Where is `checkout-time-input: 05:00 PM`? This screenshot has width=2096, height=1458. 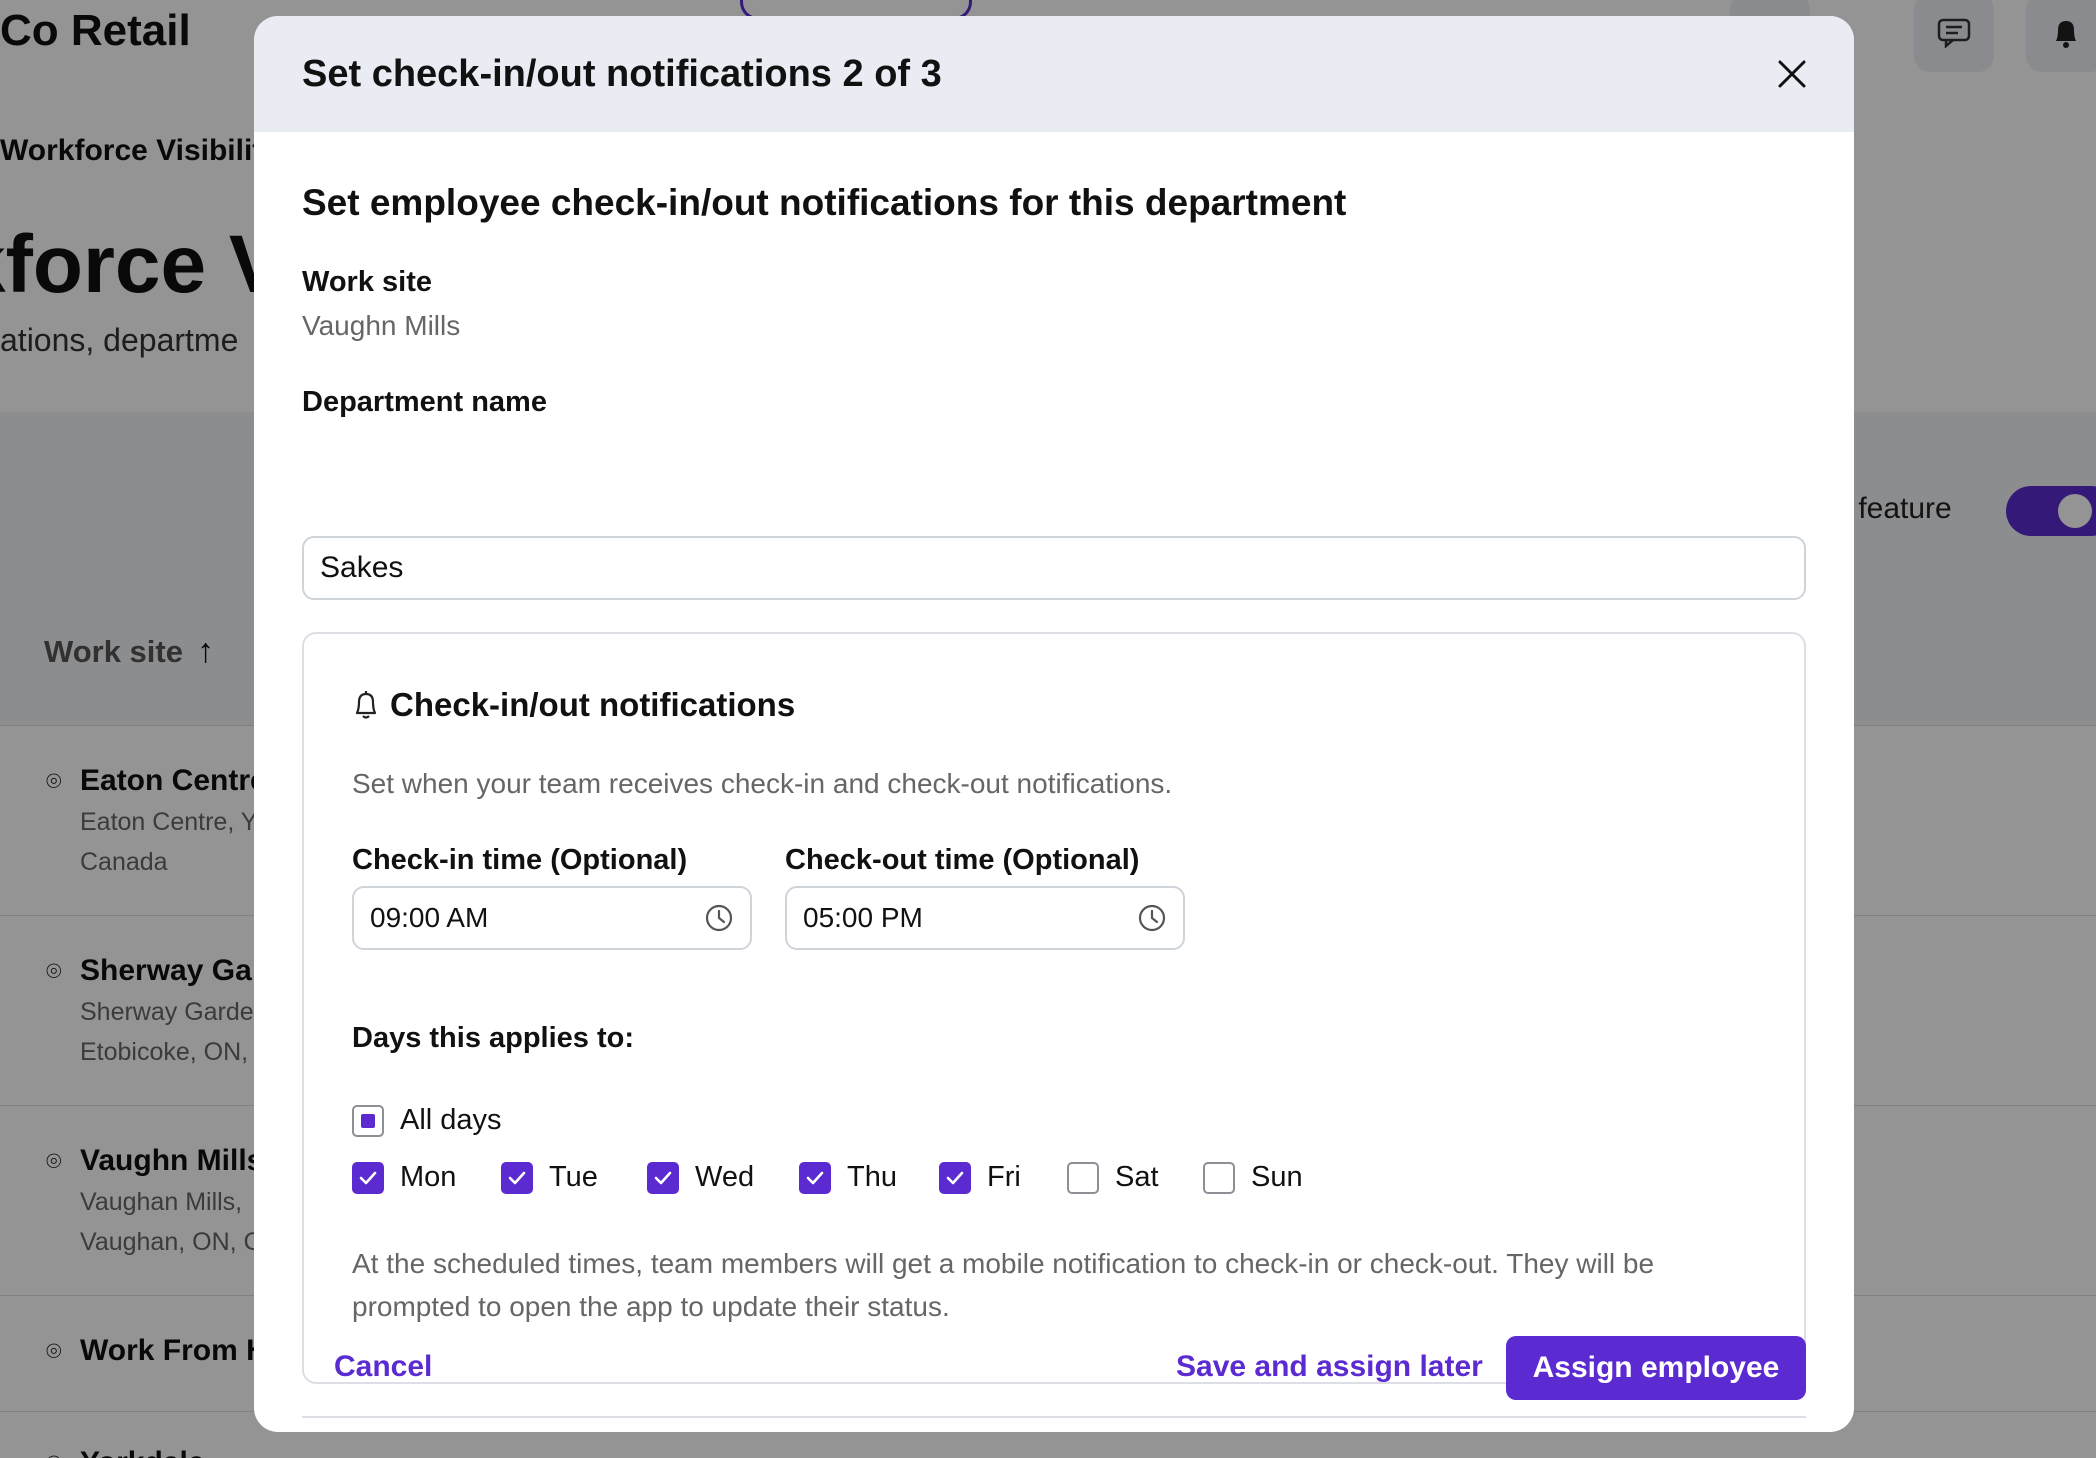 checkout-time-input: 05:00 PM is located at coordinates (985, 918).